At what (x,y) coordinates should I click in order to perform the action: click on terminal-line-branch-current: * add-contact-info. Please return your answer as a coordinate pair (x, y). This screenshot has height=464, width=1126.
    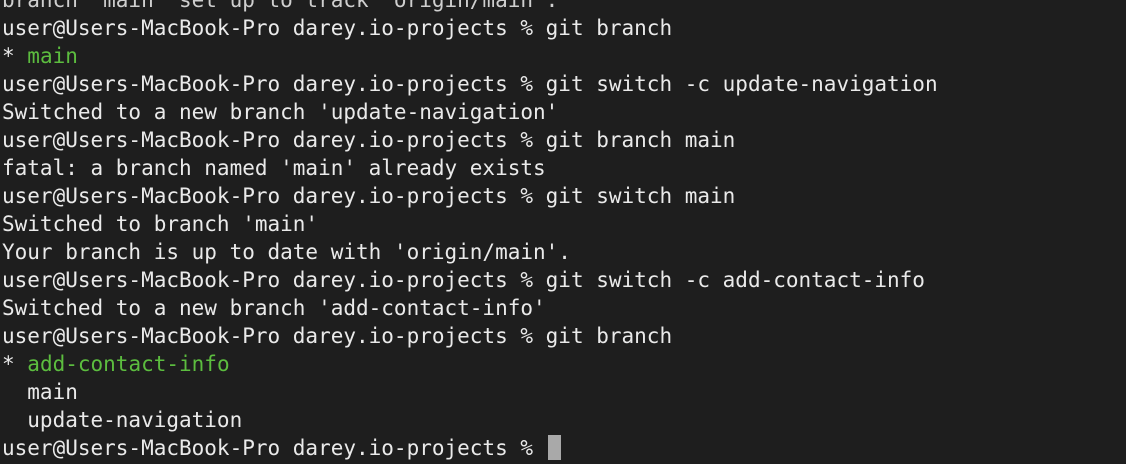
    Looking at the image, I should click on (564, 364).